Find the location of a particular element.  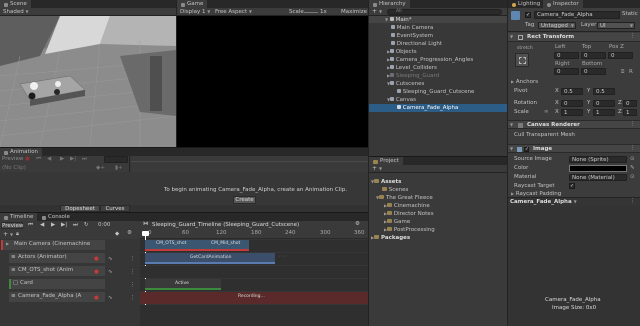

create-clip-button: Create is located at coordinates (244, 200).